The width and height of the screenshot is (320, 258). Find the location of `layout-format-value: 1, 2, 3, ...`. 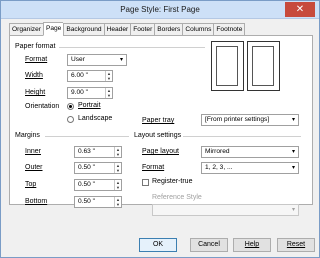

layout-format-value: 1, 2, 3, ... is located at coordinates (219, 167).